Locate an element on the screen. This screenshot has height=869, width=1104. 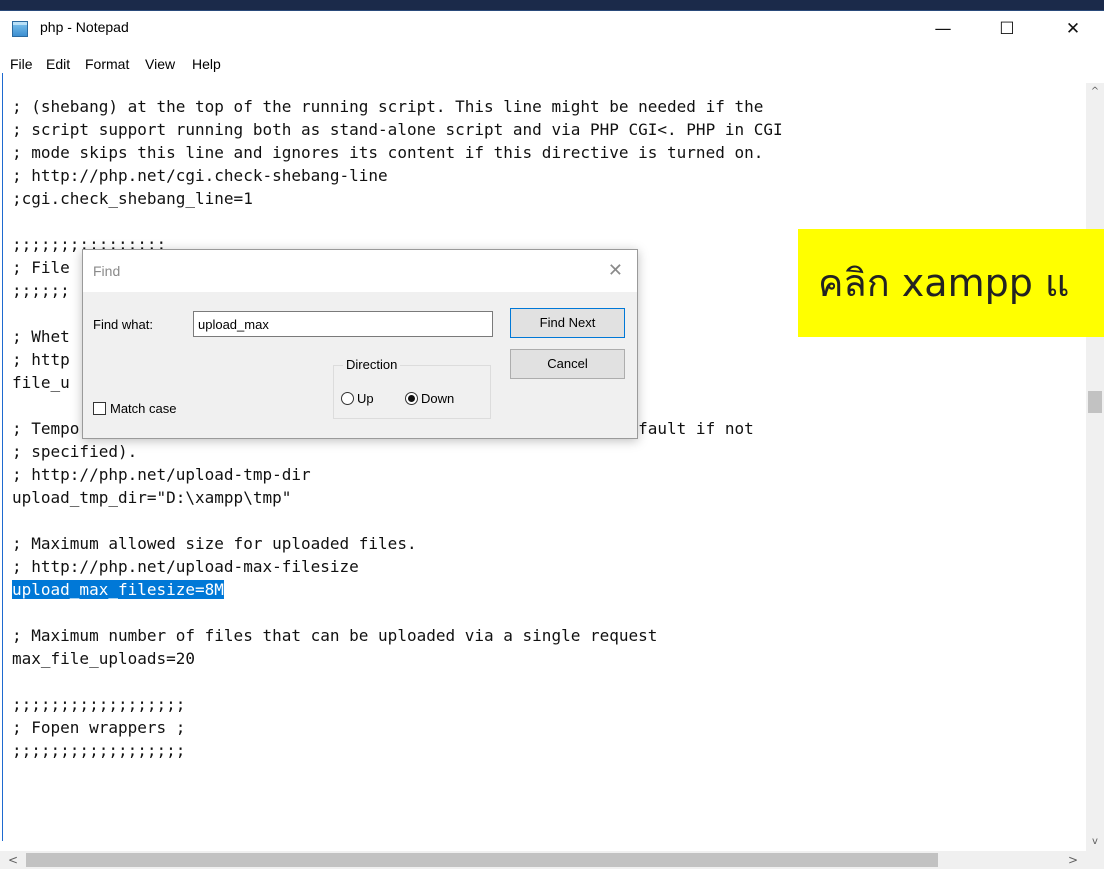
close-button: ✕ is located at coordinates (1073, 29).